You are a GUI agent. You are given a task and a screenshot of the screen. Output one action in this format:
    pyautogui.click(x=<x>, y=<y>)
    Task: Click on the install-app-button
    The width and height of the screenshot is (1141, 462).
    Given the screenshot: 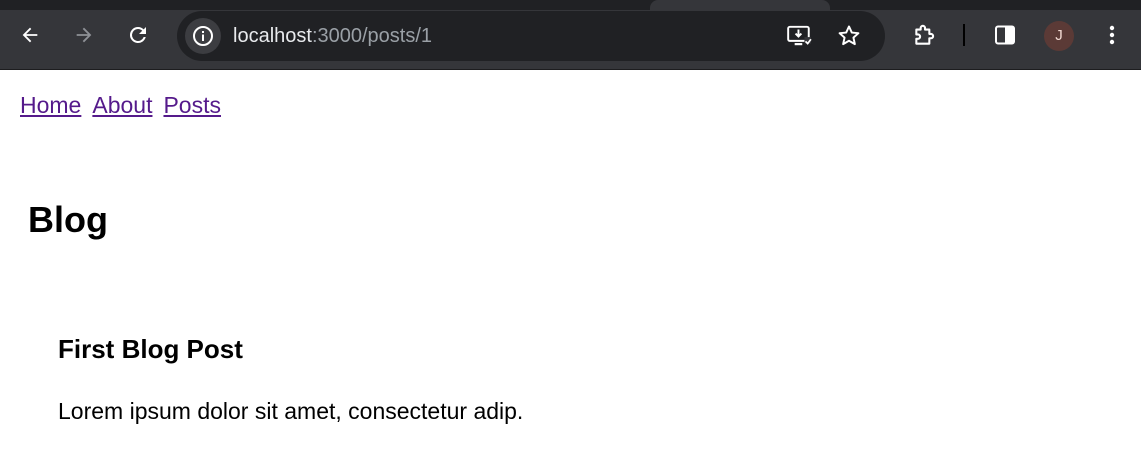 What is the action you would take?
    pyautogui.click(x=799, y=36)
    